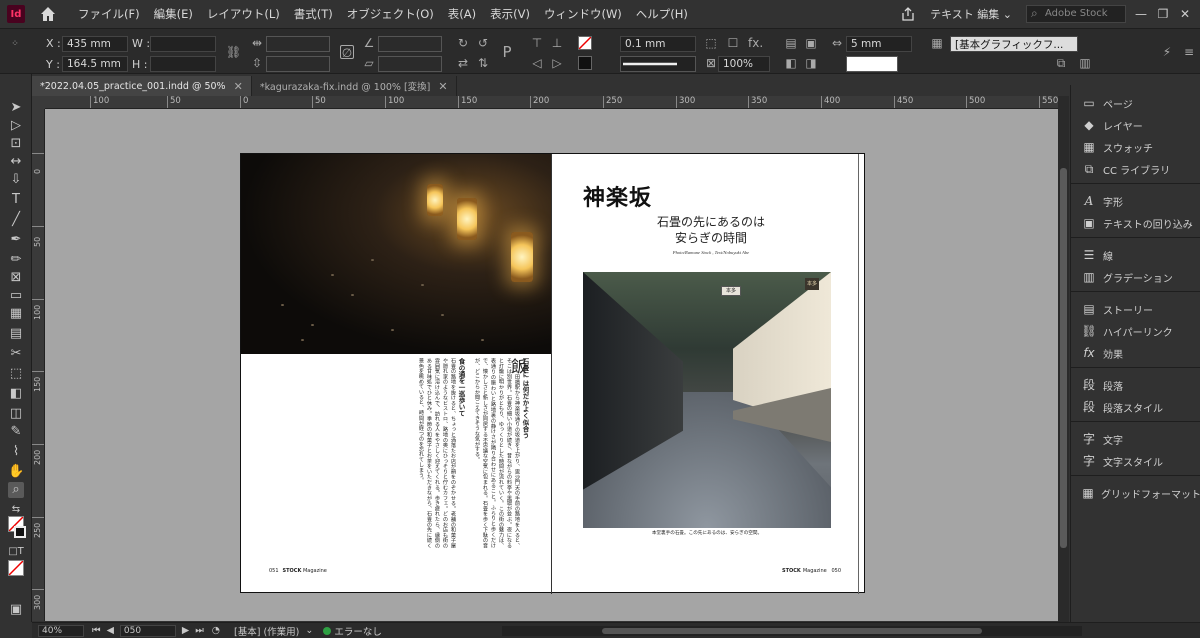 The width and height of the screenshot is (1200, 638). I want to click on gap-tool-icon: ↔, so click(16, 162).